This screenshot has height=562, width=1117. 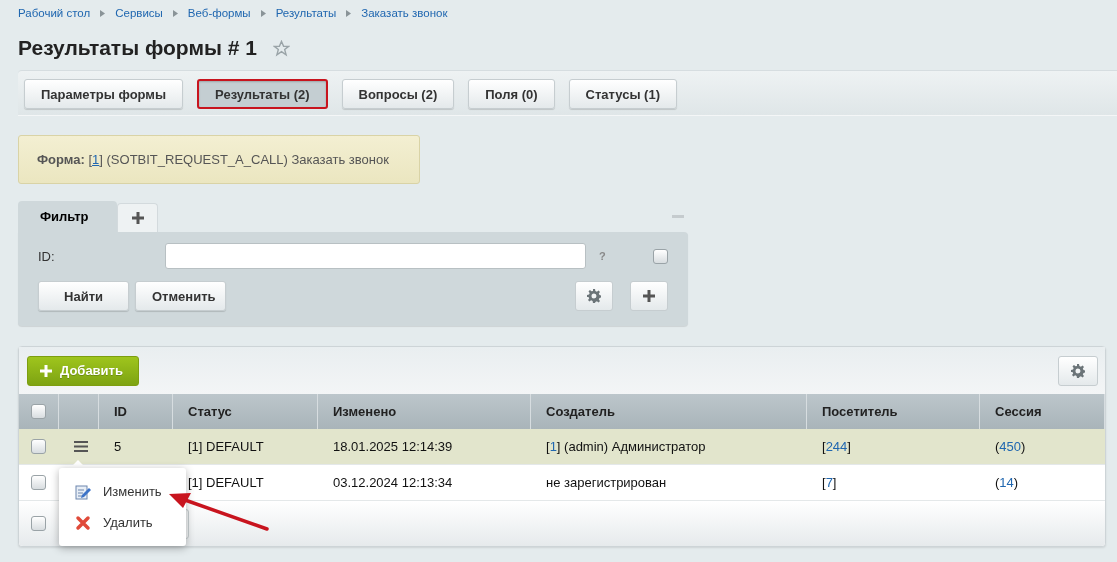 What do you see at coordinates (120, 411) in the screenshot?
I see `column-header: ID` at bounding box center [120, 411].